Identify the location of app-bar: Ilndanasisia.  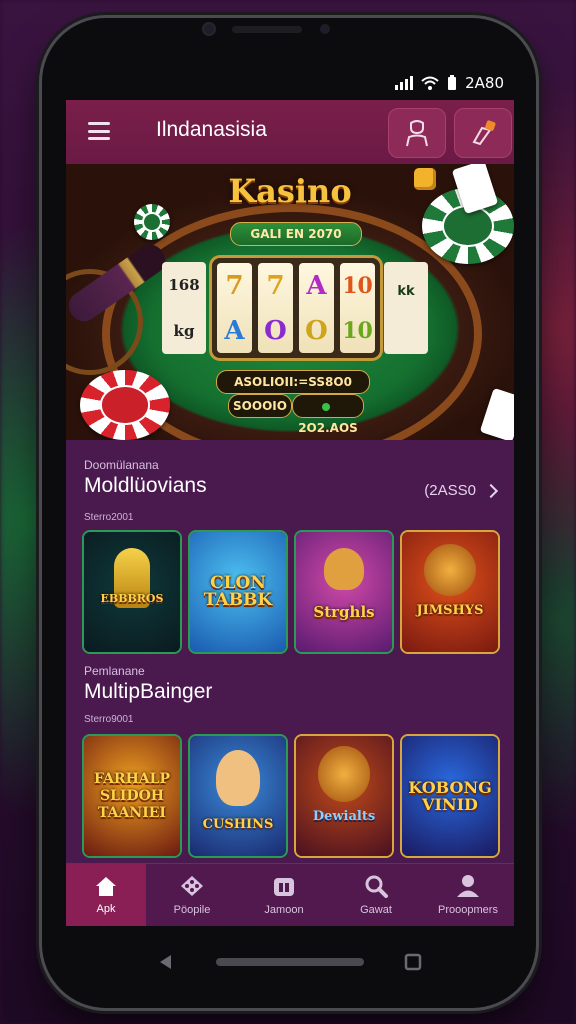
(290, 132).